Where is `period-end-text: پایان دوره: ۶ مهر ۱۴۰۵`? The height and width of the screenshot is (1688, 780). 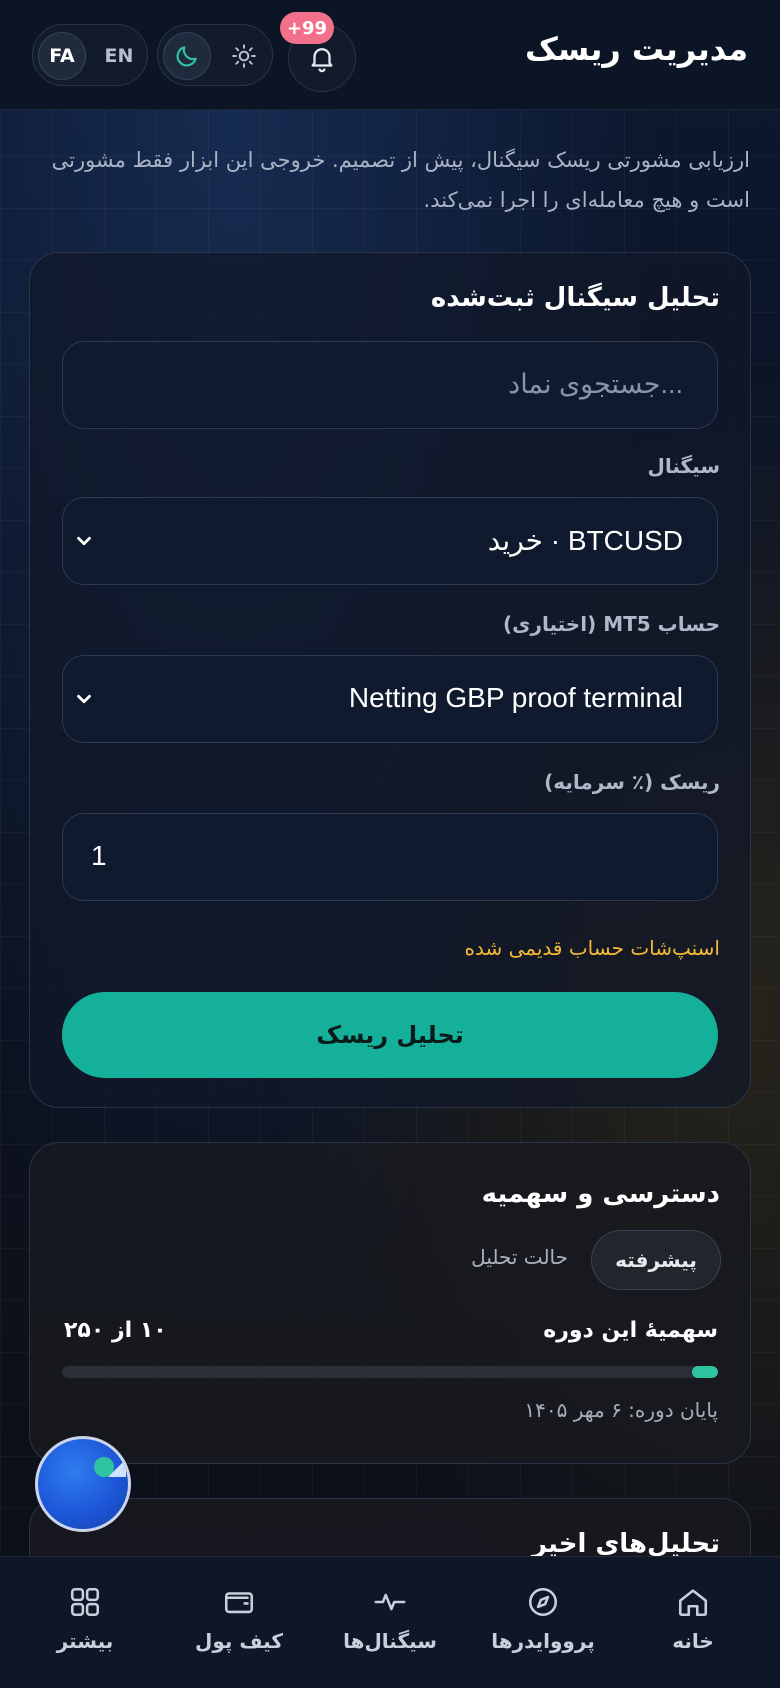 period-end-text: پایان دوره: ۶ مهر ۱۴۰۵ is located at coordinates (621, 1410).